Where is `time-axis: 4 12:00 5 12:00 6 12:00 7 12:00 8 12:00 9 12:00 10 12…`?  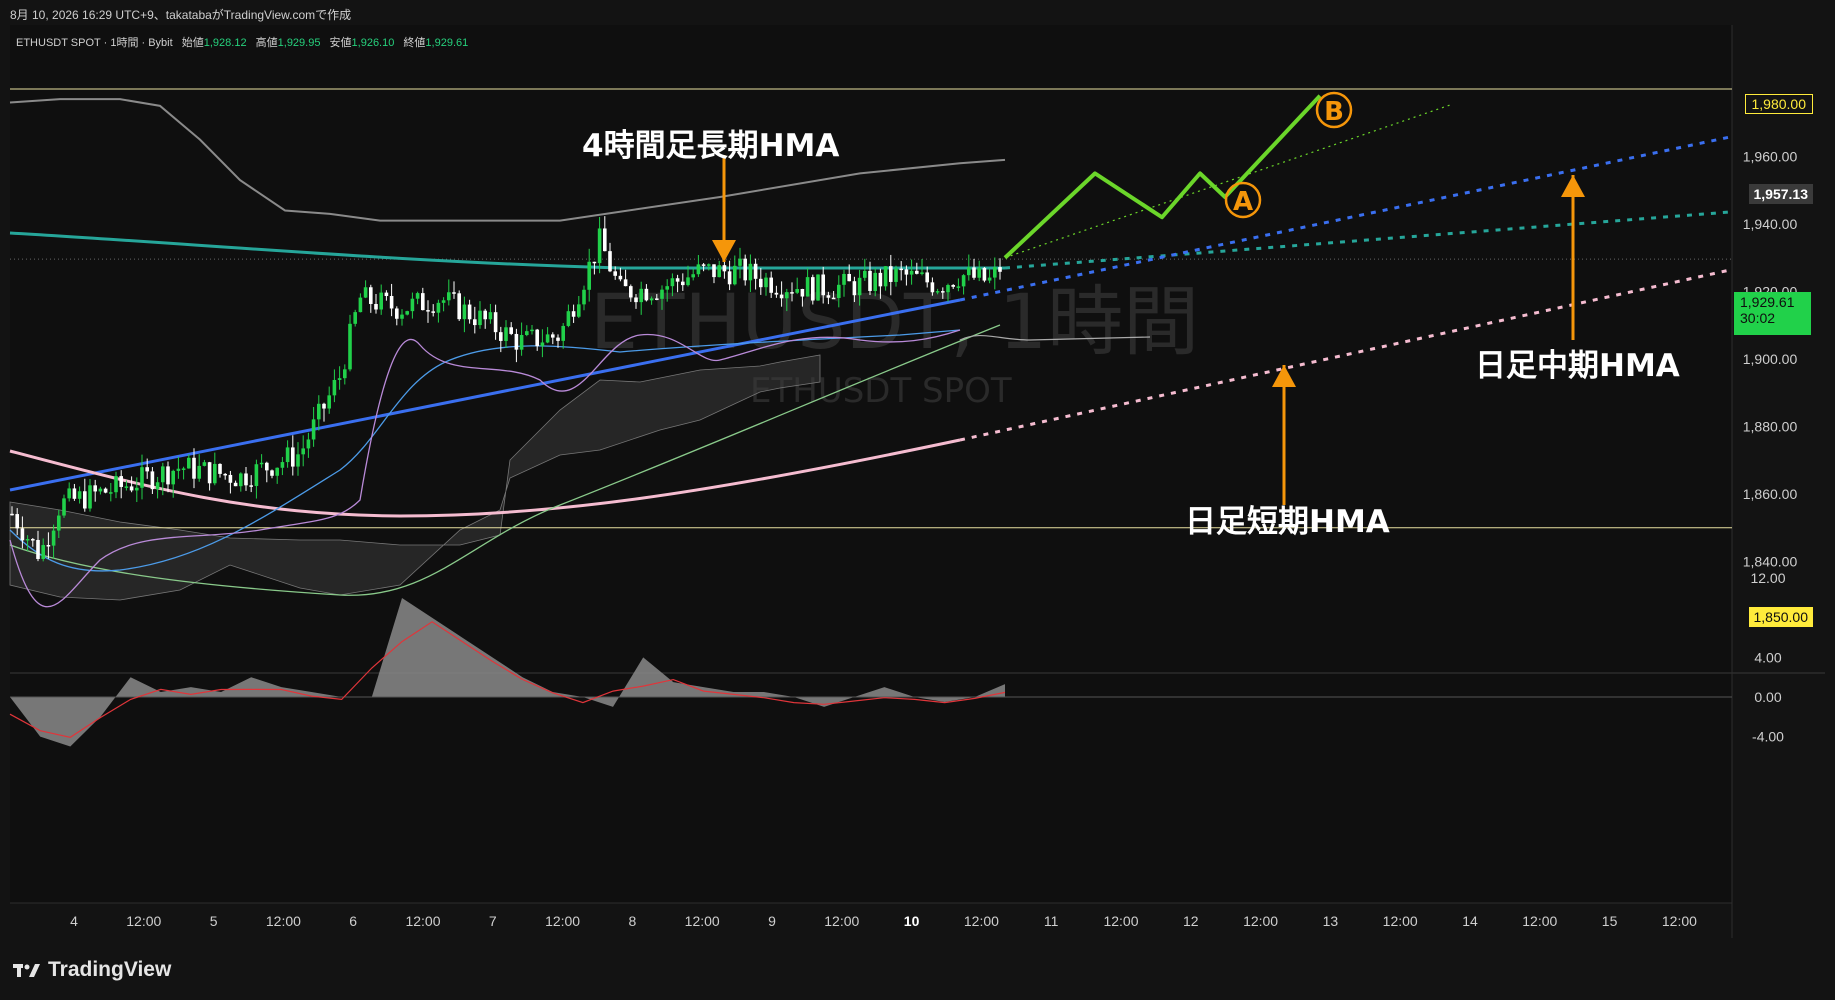
time-axis: 4 12:00 5 12:00 6 12:00 7 12:00 8 12:00 9 12:00 10 12… is located at coordinates (883, 921).